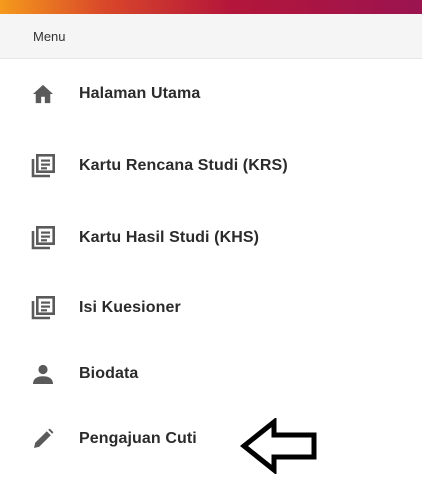  I want to click on sidebar-item-khs: Kartu Hasil Studi (KHS), so click(211, 238).